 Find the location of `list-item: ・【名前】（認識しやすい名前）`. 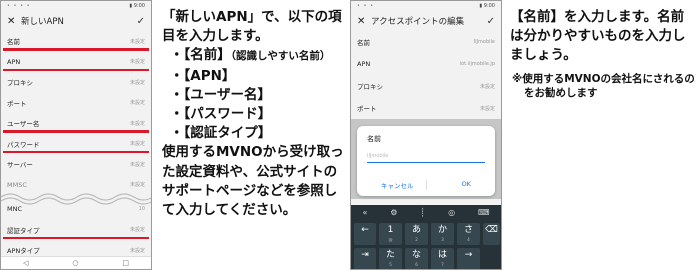

list-item: ・【名前】（認識しやすい名前） is located at coordinates (250, 55).